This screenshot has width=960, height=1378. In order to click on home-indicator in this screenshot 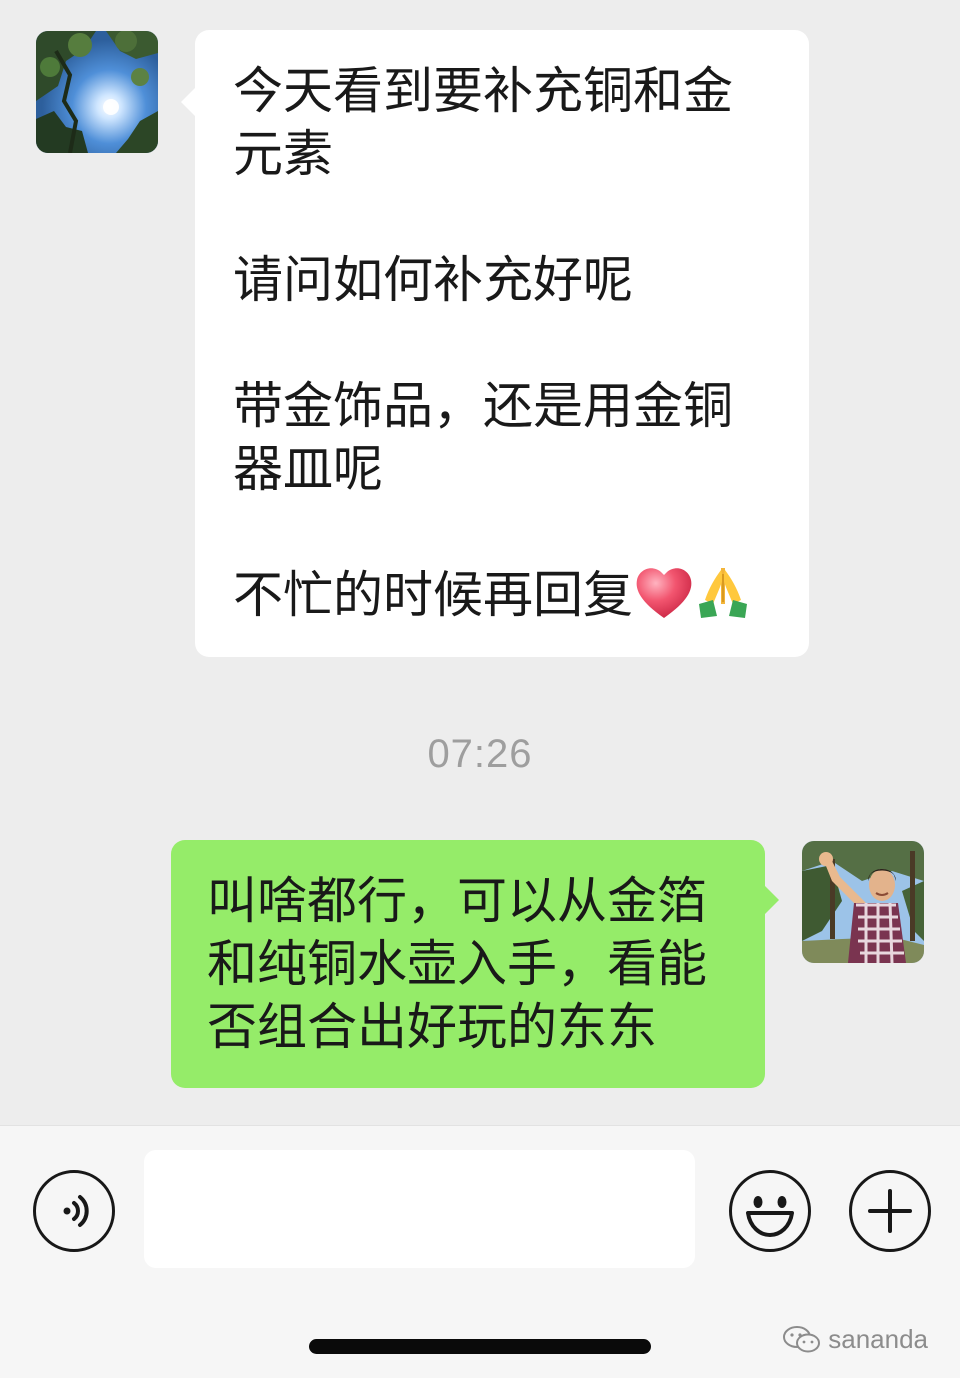, I will do `click(480, 1346)`.